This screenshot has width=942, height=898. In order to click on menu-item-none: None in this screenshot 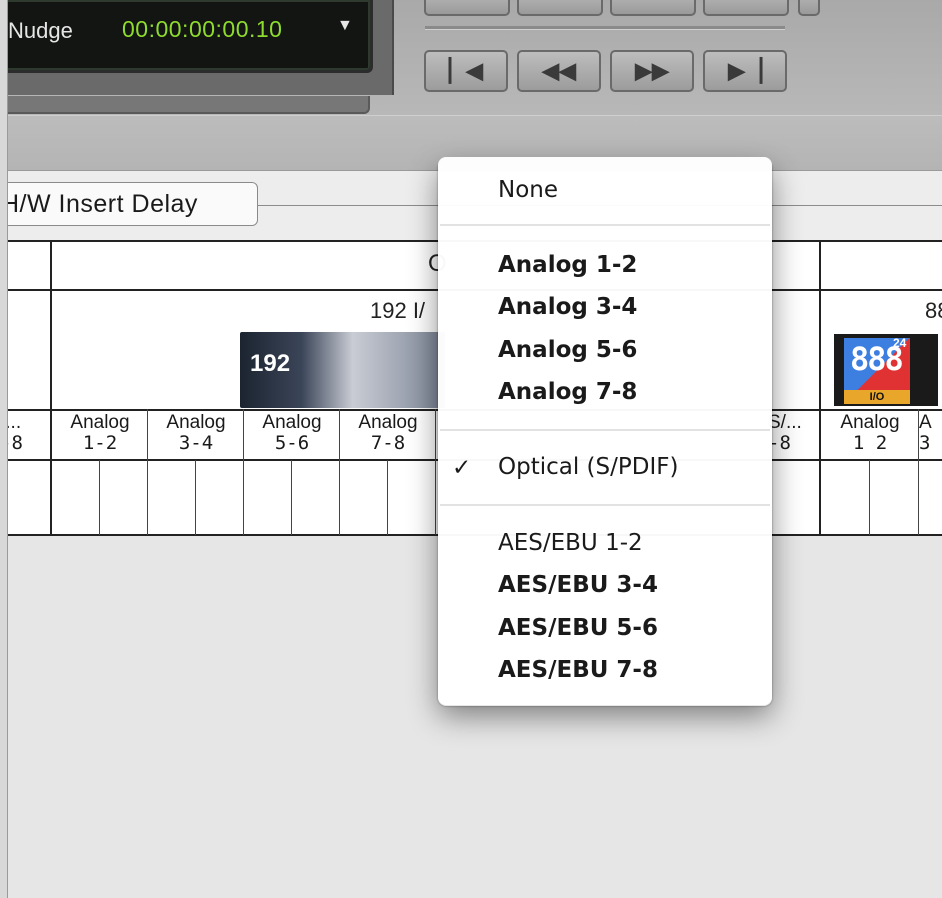, I will do `click(528, 190)`.